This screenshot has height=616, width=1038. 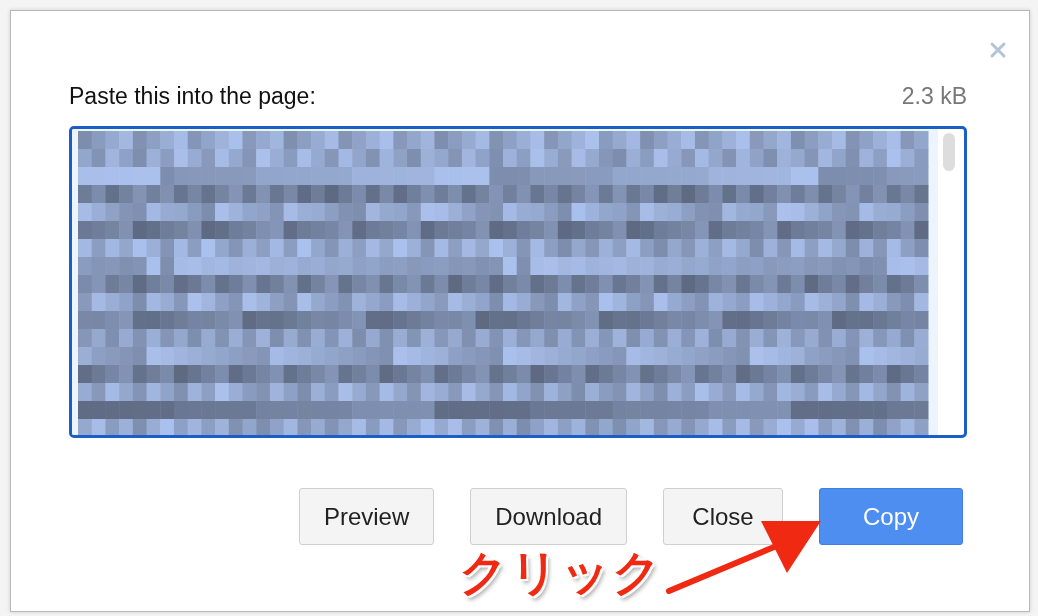 I want to click on preview-button: Preview, so click(x=366, y=516).